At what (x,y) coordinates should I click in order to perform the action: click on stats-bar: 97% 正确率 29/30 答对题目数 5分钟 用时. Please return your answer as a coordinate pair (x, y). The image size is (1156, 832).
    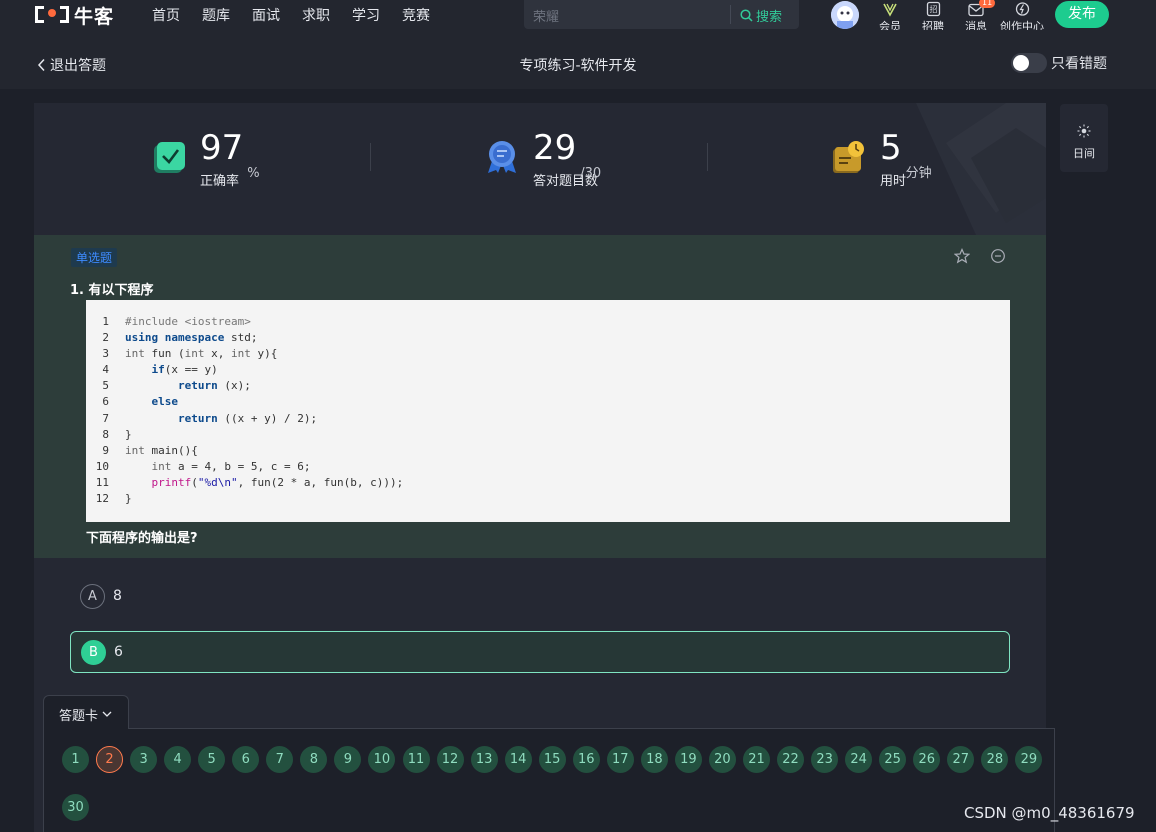
    Looking at the image, I should click on (540, 169).